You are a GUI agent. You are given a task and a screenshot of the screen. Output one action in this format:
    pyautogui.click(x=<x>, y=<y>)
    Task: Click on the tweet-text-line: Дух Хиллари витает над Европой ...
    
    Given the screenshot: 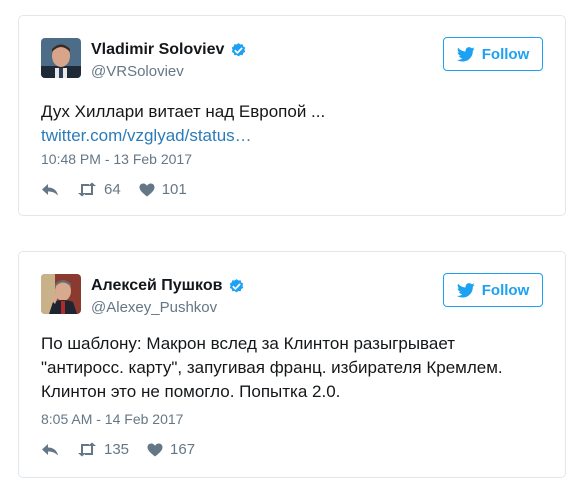 What is the action you would take?
    pyautogui.click(x=183, y=111)
    